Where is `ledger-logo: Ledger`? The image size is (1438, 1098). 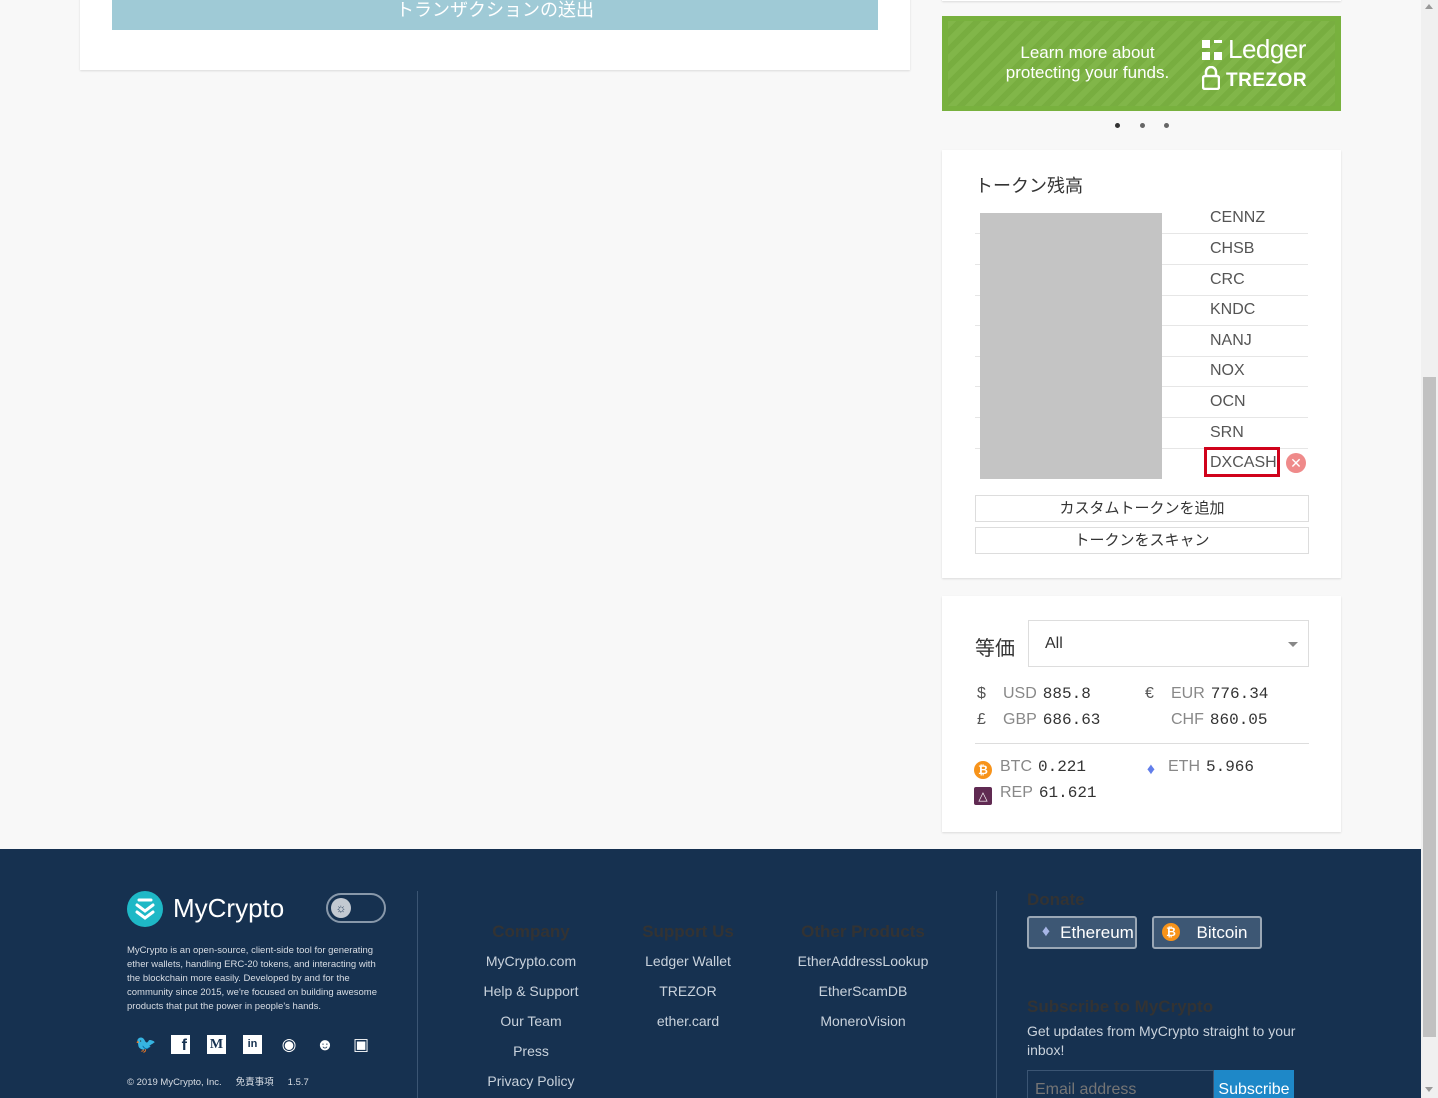
ledger-logo: Ledger is located at coordinates (1254, 49).